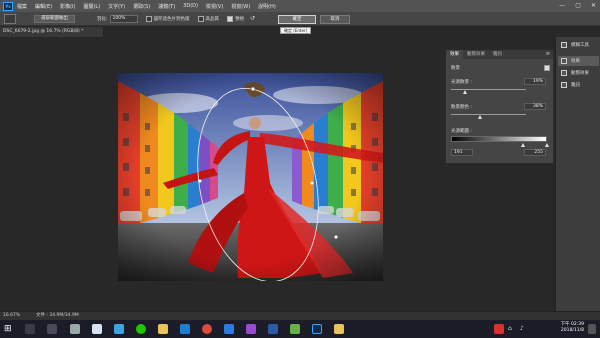 This screenshot has height=338, width=600. Describe the element at coordinates (295, 329) in the screenshot. I see `app2-icon` at that location.